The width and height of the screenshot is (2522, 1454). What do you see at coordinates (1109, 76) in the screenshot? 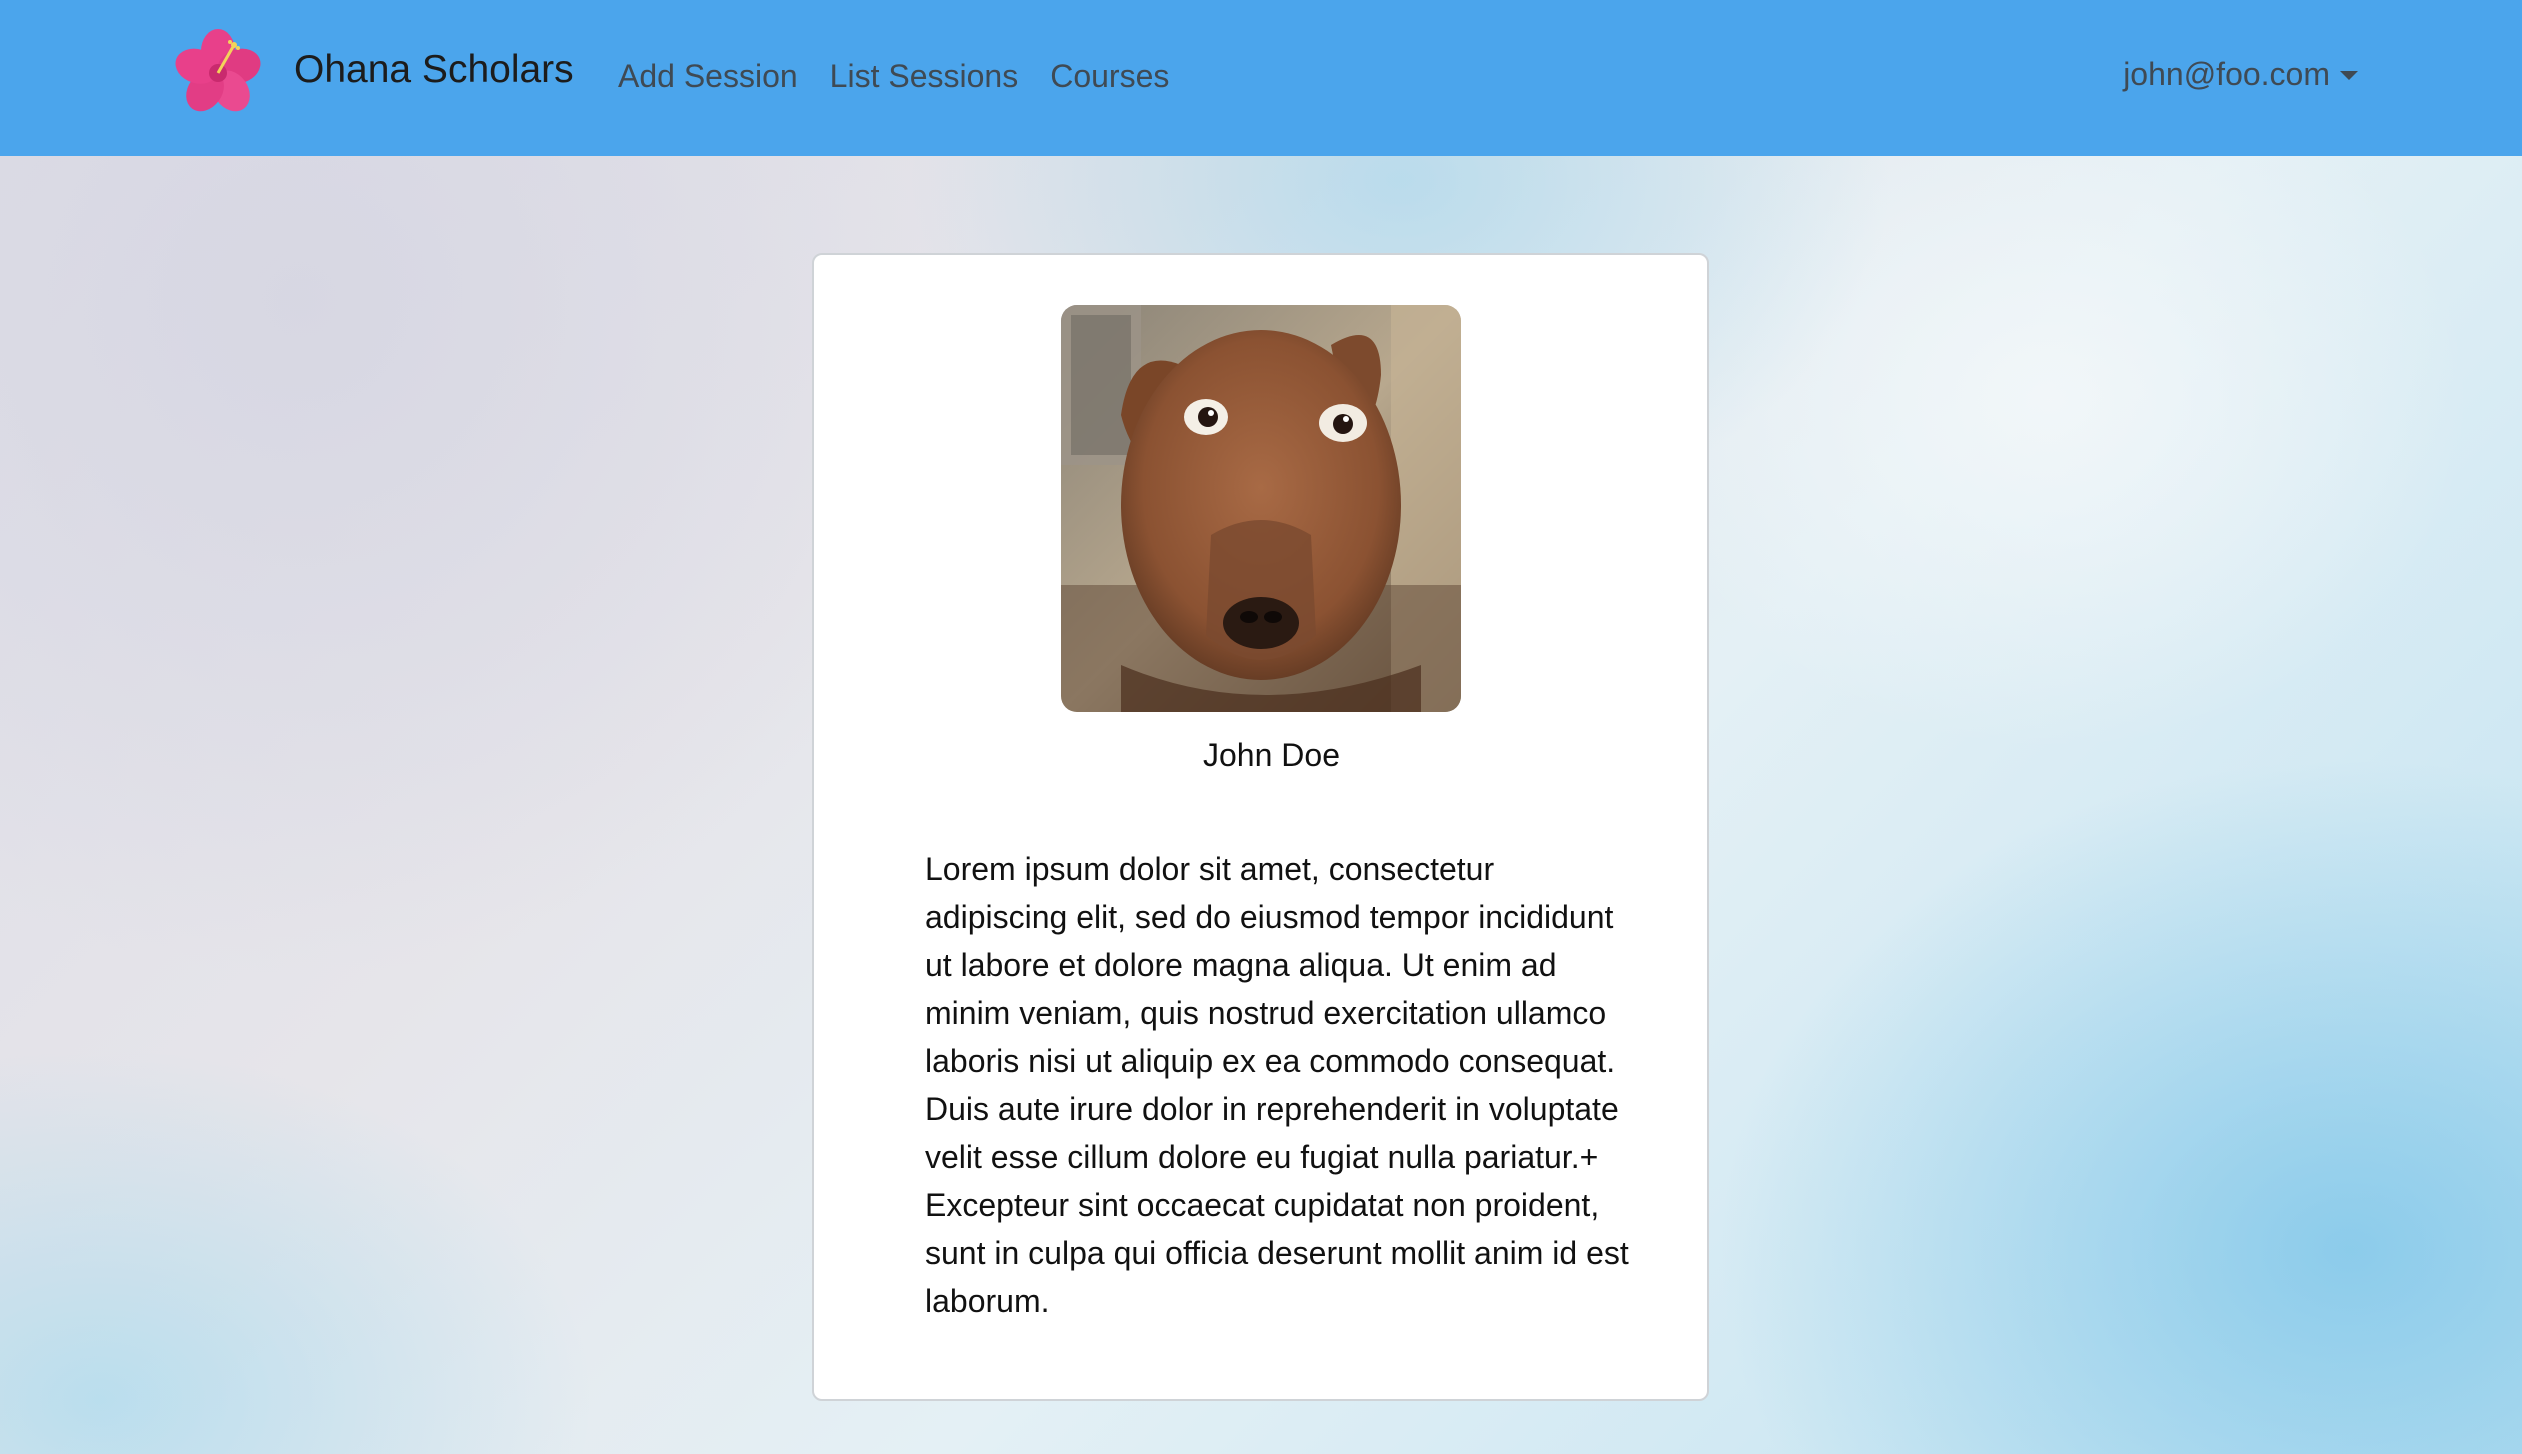
I see `nav-link-courses: Courses` at bounding box center [1109, 76].